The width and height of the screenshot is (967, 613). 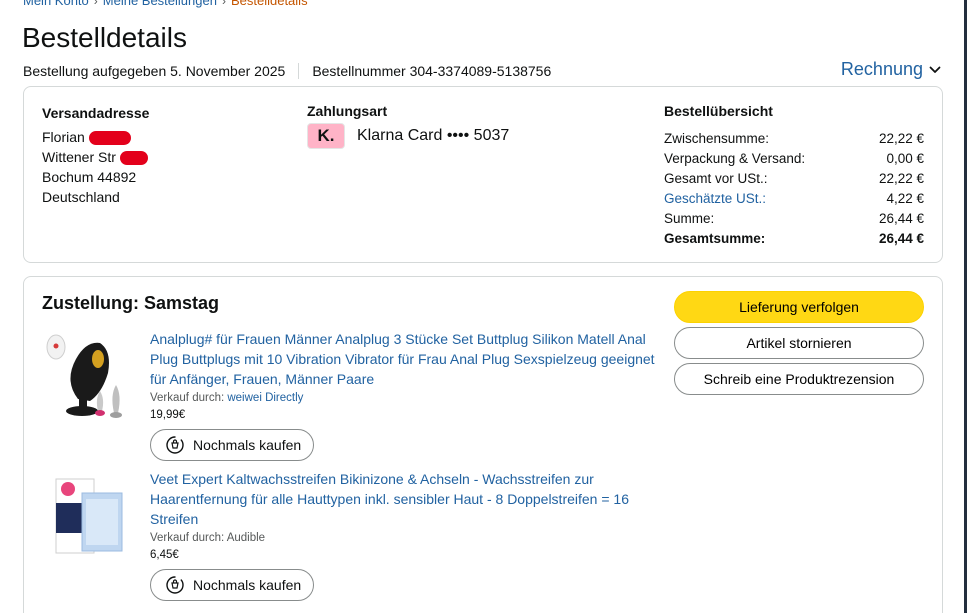 I want to click on summary-row-label: Verpackung & Versand:, so click(x=735, y=158).